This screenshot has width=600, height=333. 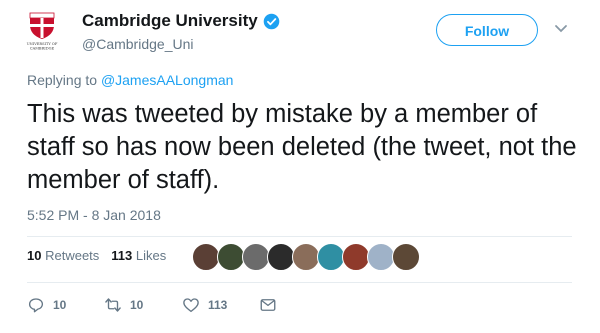 What do you see at coordinates (271, 21) in the screenshot?
I see `verified-badge-icon` at bounding box center [271, 21].